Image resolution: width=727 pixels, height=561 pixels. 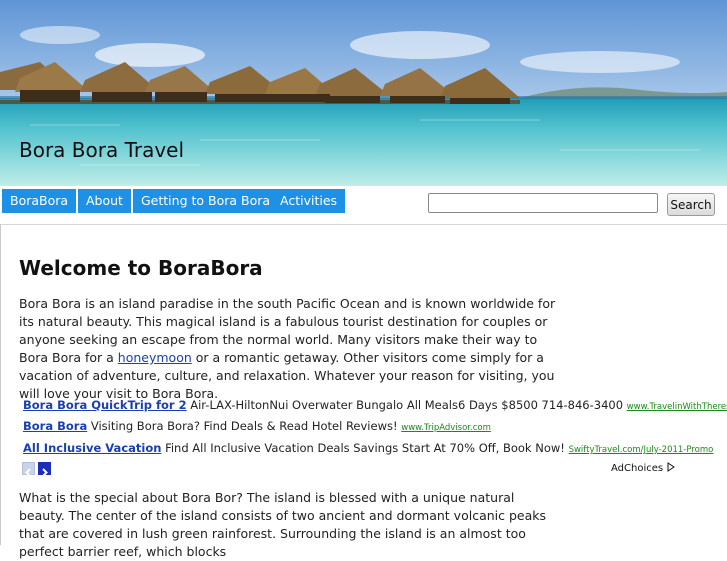 What do you see at coordinates (309, 201) in the screenshot?
I see `nav-item-activities: Activities` at bounding box center [309, 201].